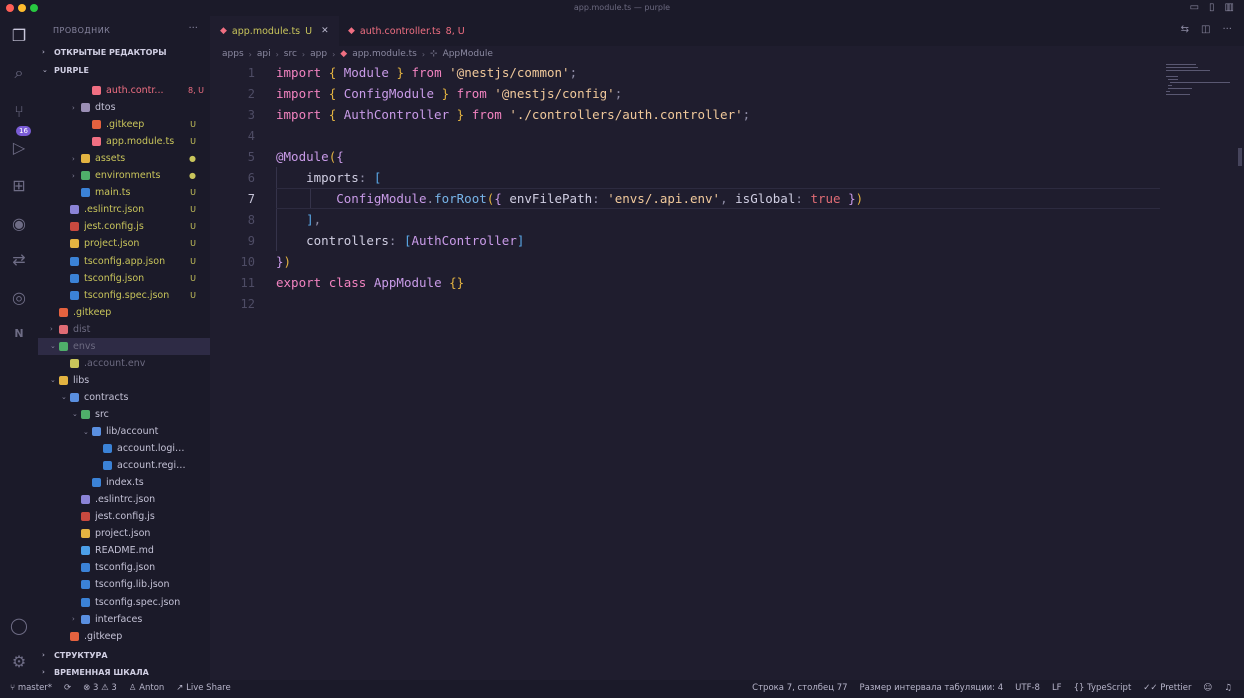 The height and width of the screenshot is (698, 1244). Describe the element at coordinates (124, 90) in the screenshot. I see `tree-item: auth.contr... 8, U` at that location.